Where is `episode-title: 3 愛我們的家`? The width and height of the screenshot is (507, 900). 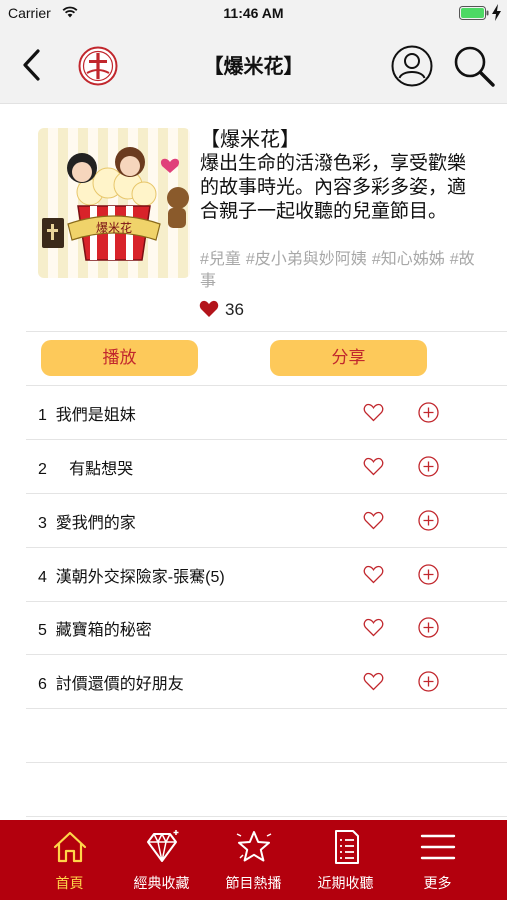
episode-title: 3 愛我們的家 is located at coordinates (87, 523).